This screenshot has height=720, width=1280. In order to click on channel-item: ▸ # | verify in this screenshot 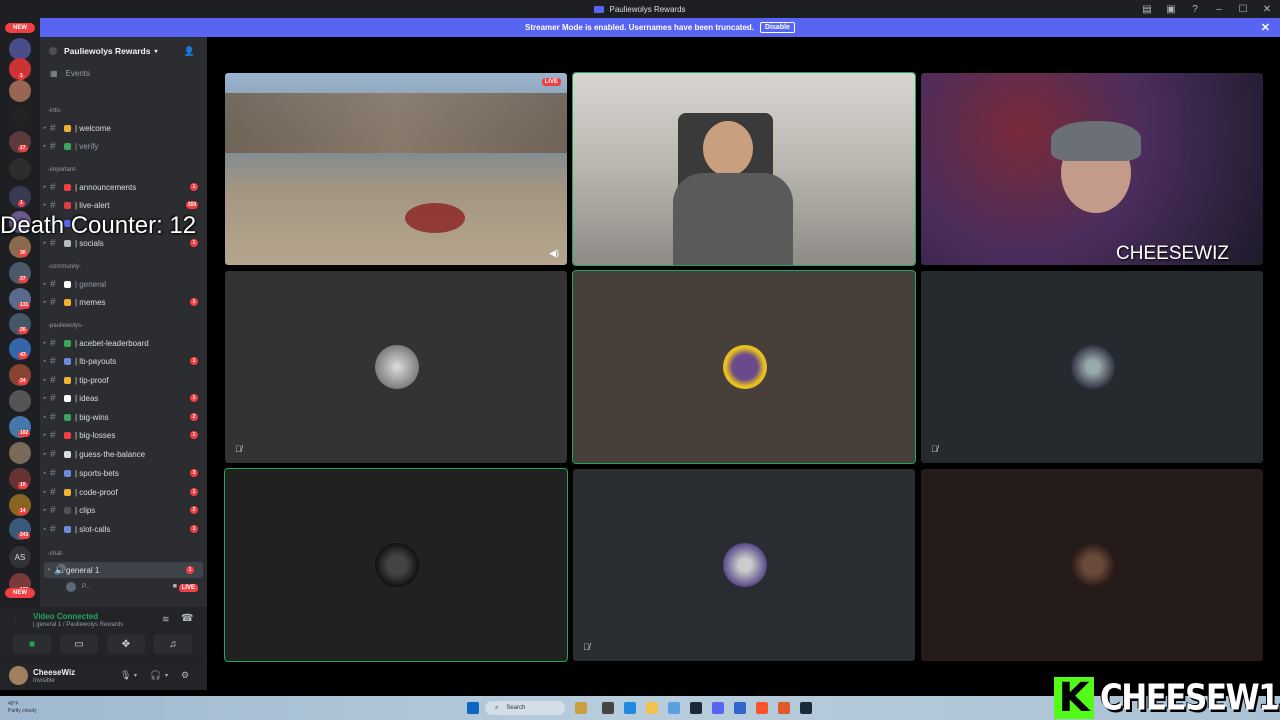, I will do `click(123, 146)`.